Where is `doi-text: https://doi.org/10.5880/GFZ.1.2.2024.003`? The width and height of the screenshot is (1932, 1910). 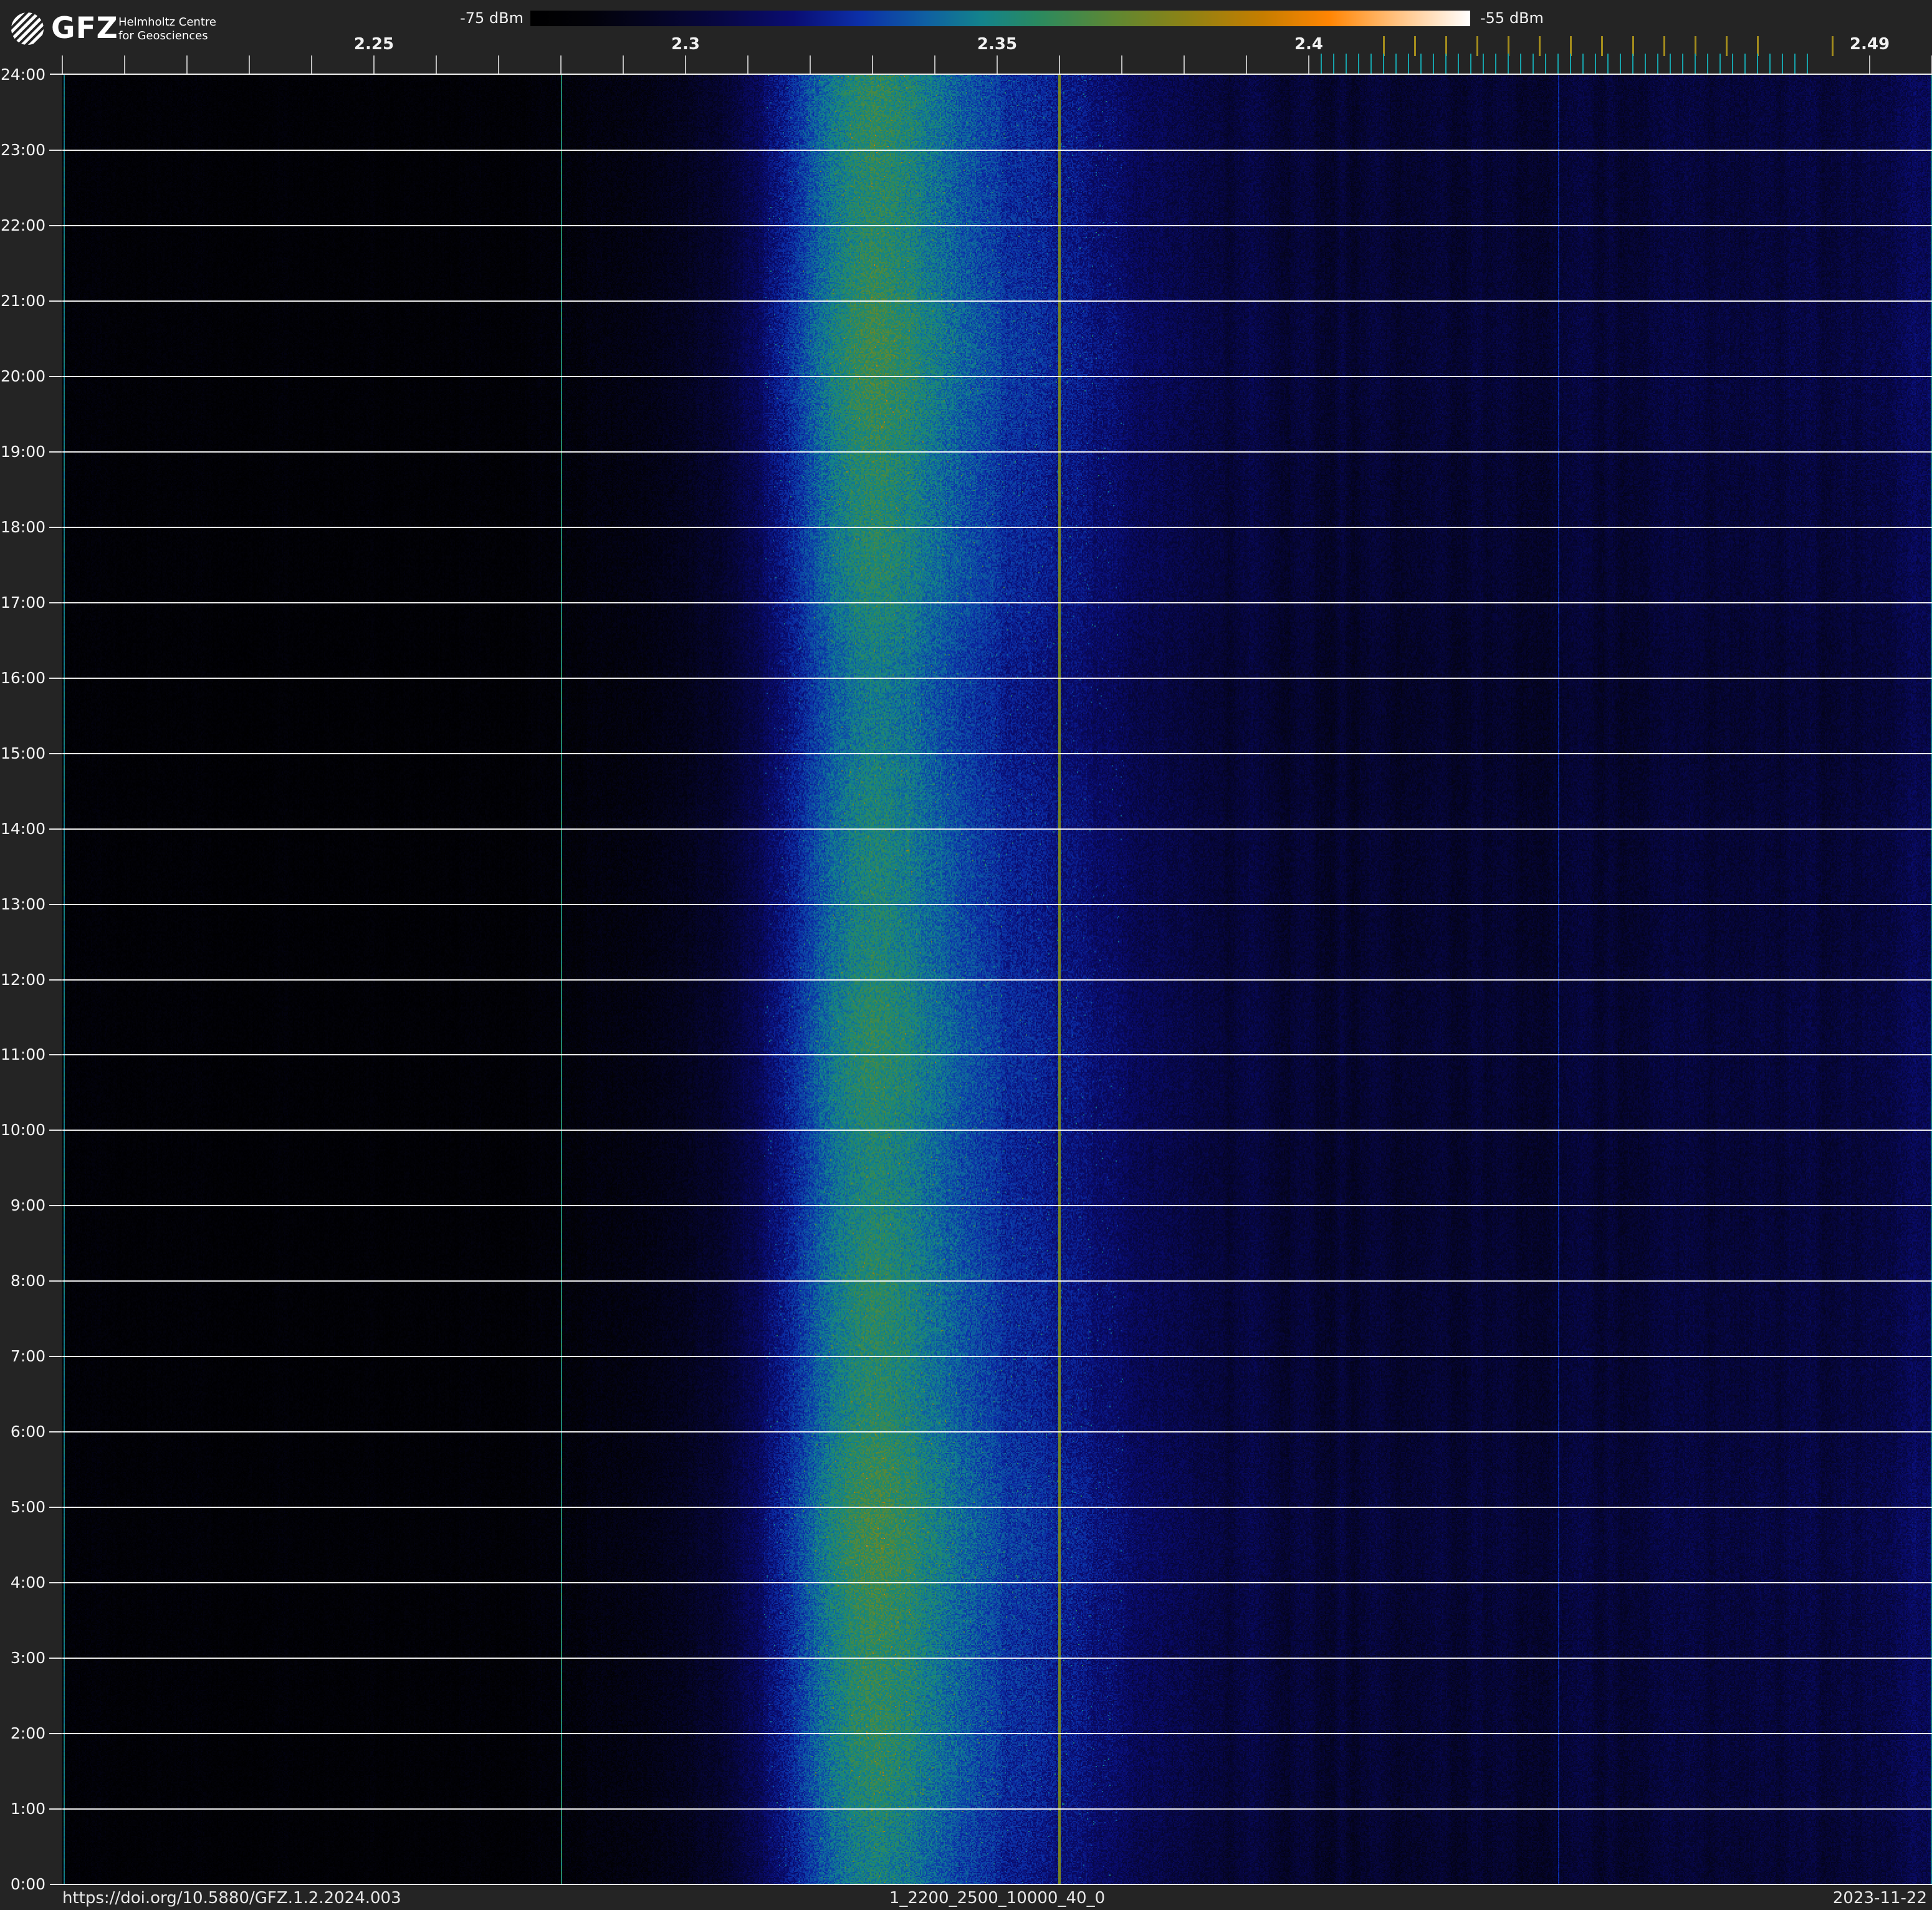
doi-text: https://doi.org/10.5880/GFZ.1.2.2024.003 is located at coordinates (231, 1898).